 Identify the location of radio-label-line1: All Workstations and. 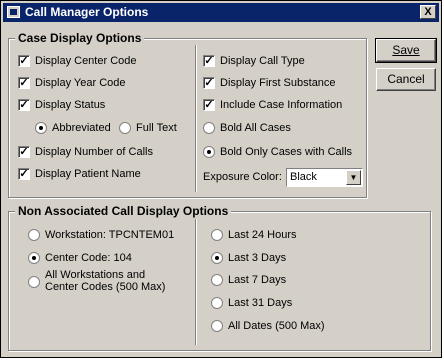
(95, 275).